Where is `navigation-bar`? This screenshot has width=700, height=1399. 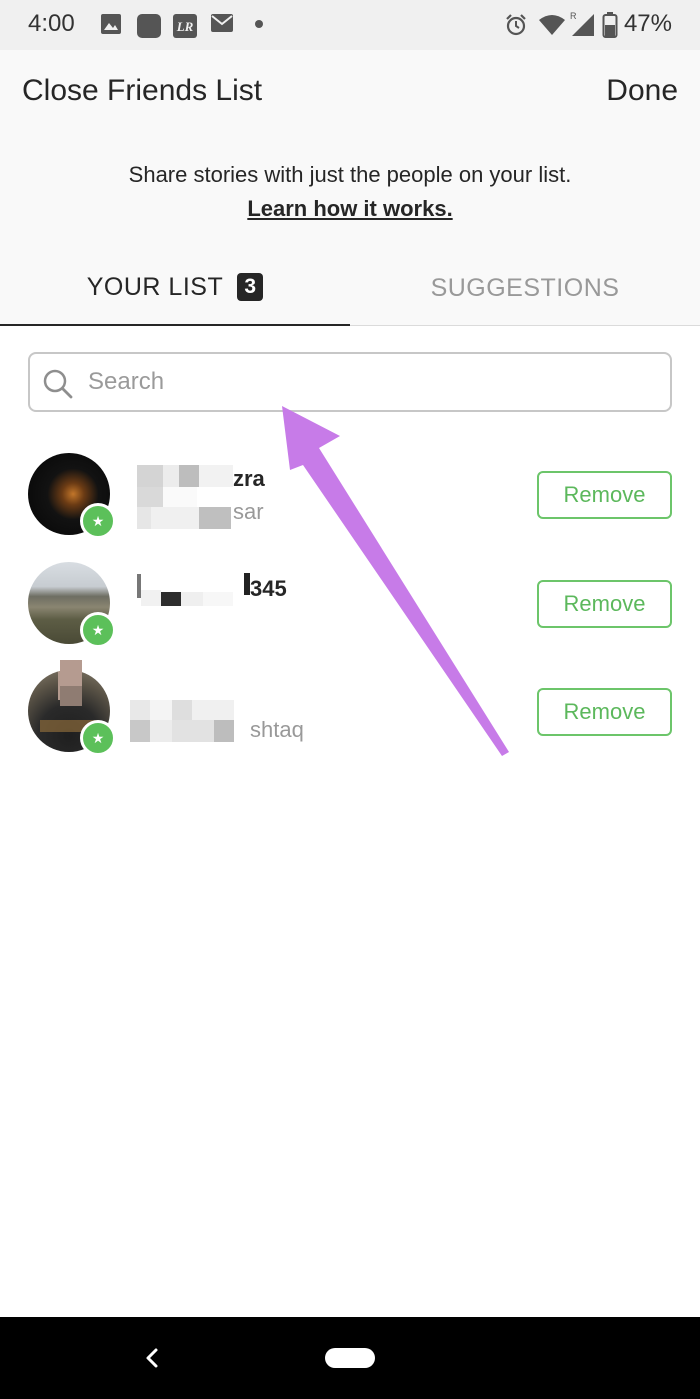
navigation-bar is located at coordinates (350, 1358).